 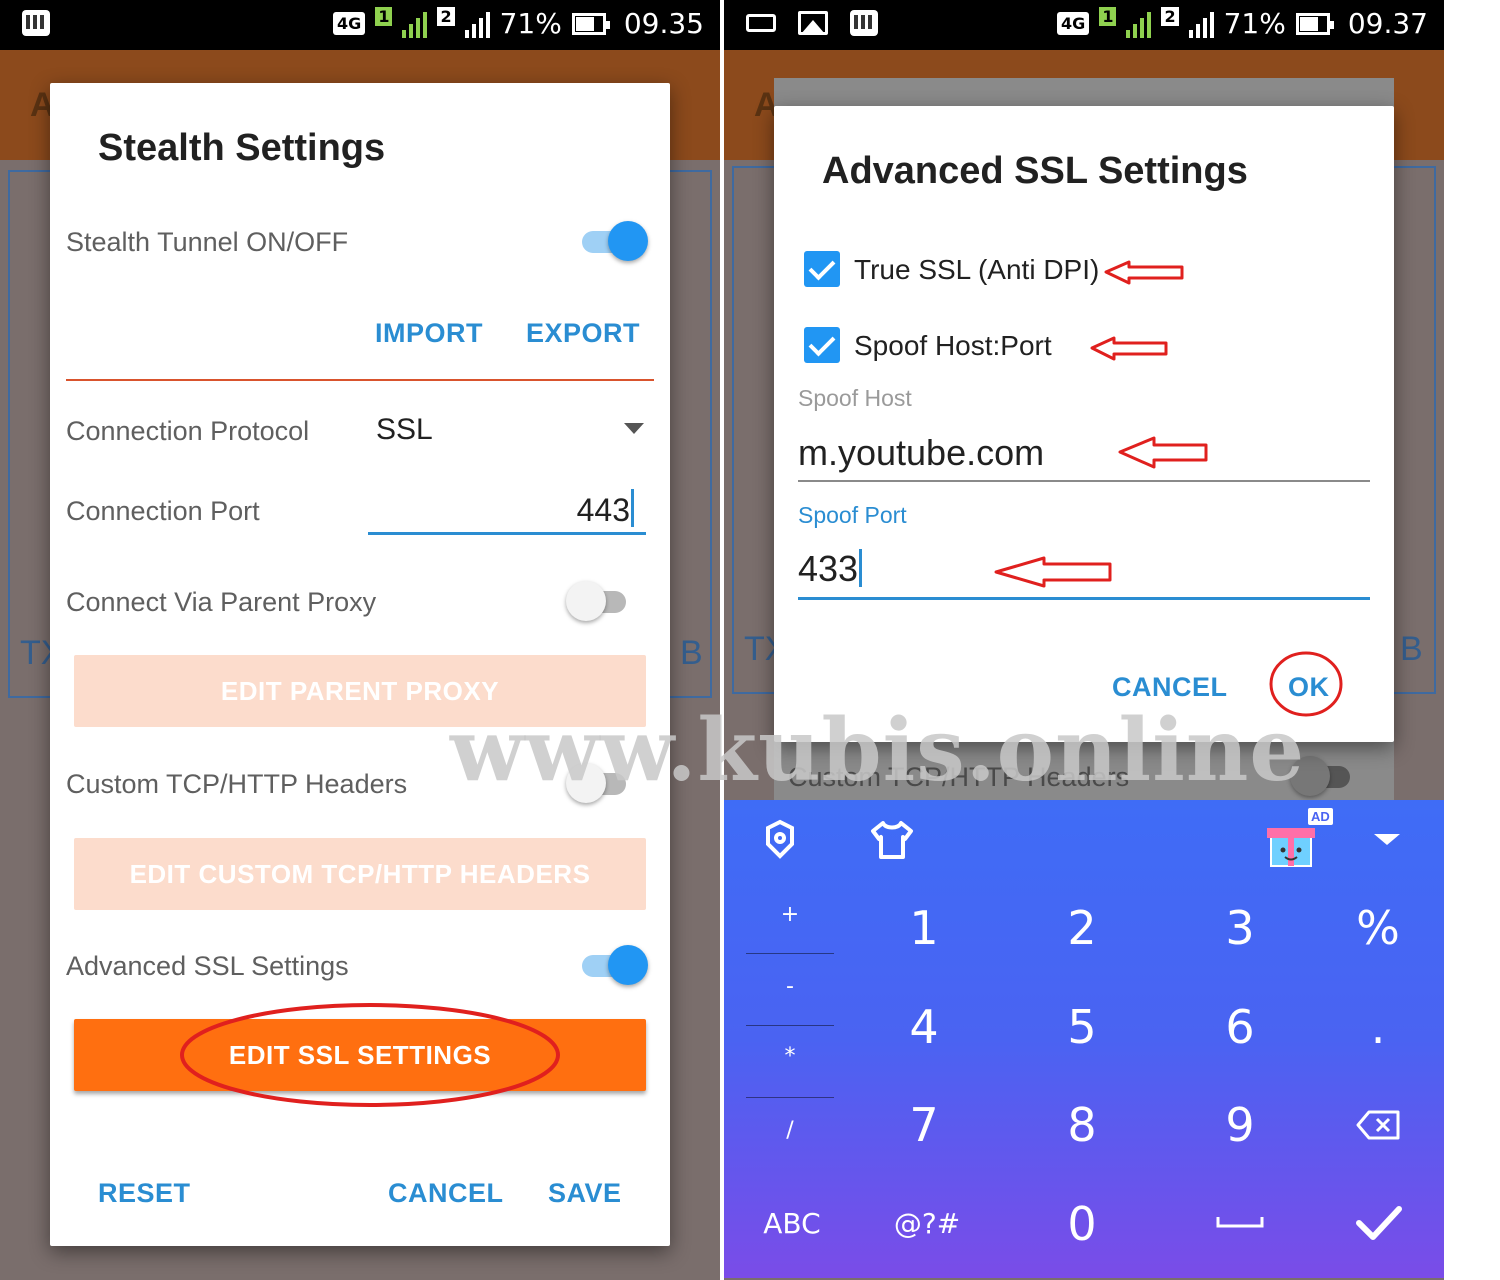 I want to click on key-4: 4, so click(x=924, y=1027).